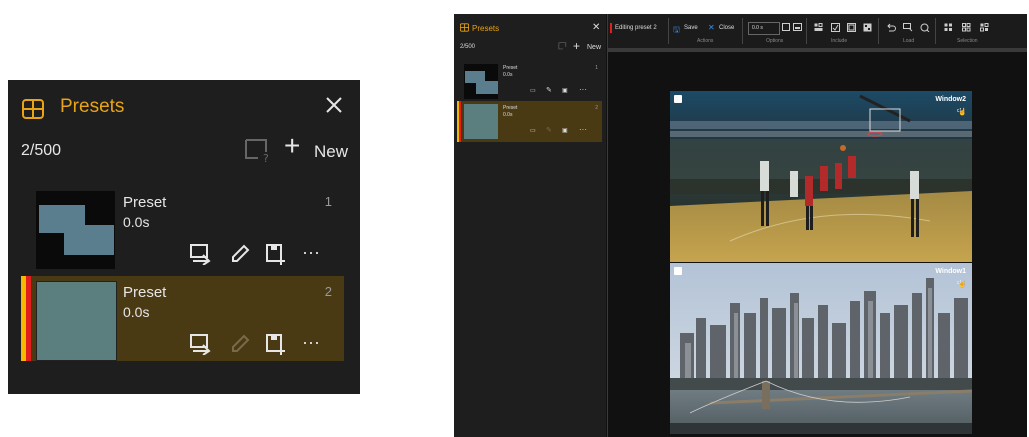 This screenshot has height=437, width=1029. What do you see at coordinates (705, 41) in the screenshot?
I see `actions-group-label: Actions` at bounding box center [705, 41].